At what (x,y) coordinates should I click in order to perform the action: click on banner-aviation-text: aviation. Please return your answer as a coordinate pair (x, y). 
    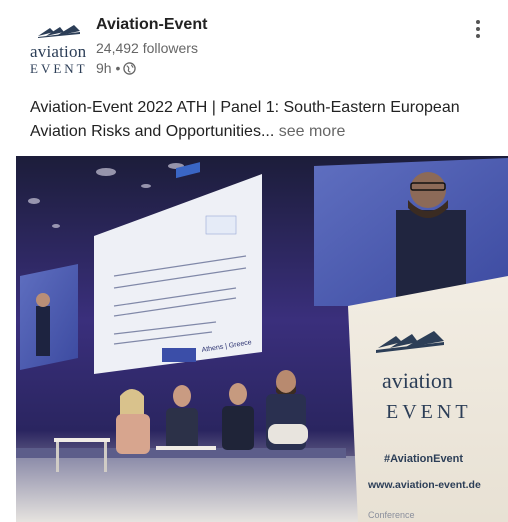
    Looking at the image, I should click on (417, 380).